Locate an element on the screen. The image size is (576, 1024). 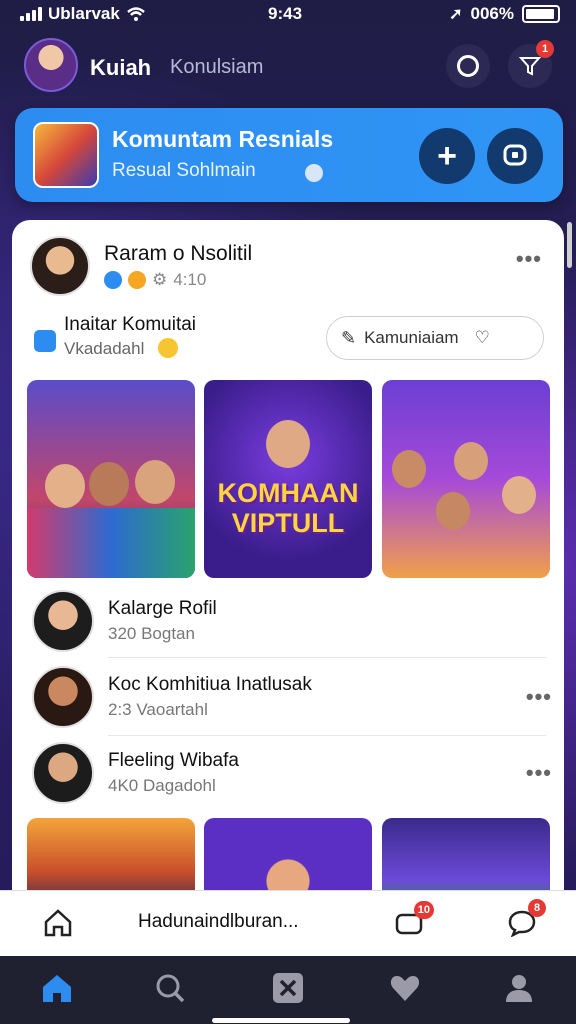
list-item: Fleeling Wibafa 4K0 Dagadohl ••• is located at coordinates (291, 777).